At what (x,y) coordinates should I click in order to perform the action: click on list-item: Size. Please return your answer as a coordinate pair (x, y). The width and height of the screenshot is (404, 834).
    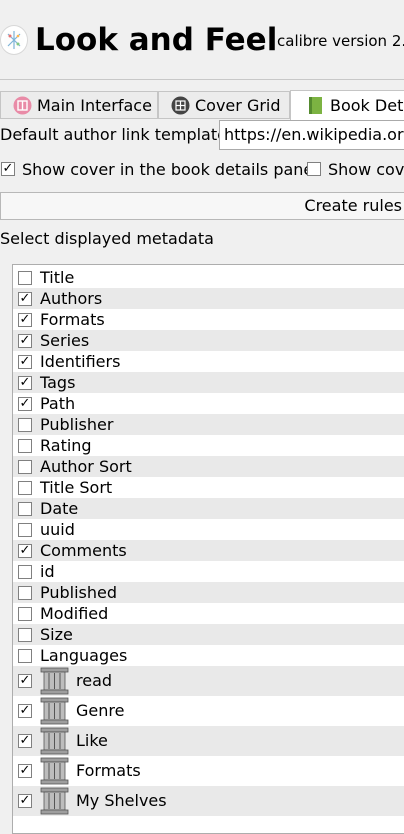
    Looking at the image, I should click on (208, 634).